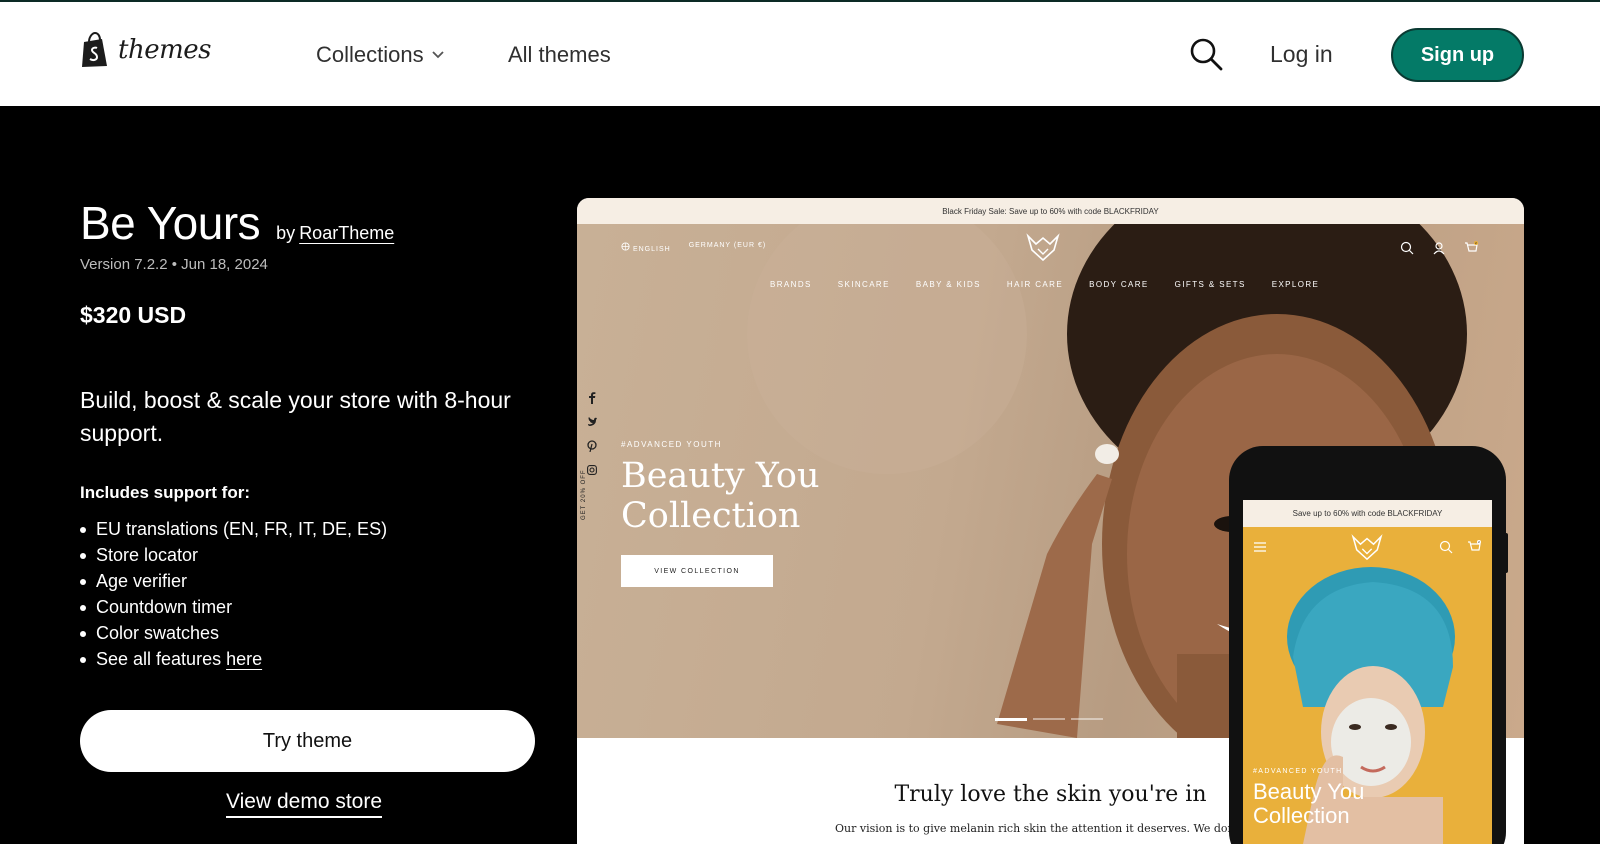 The height and width of the screenshot is (844, 1600). What do you see at coordinates (233, 581) in the screenshot?
I see `feature-item: Age verifier` at bounding box center [233, 581].